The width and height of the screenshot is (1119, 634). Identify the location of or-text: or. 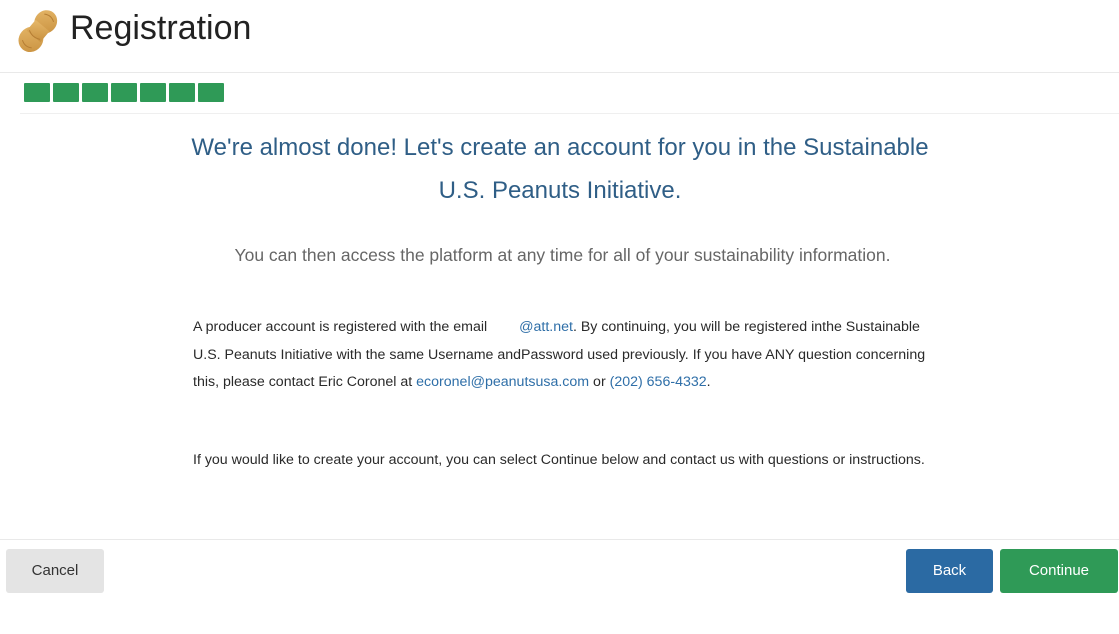
(599, 382).